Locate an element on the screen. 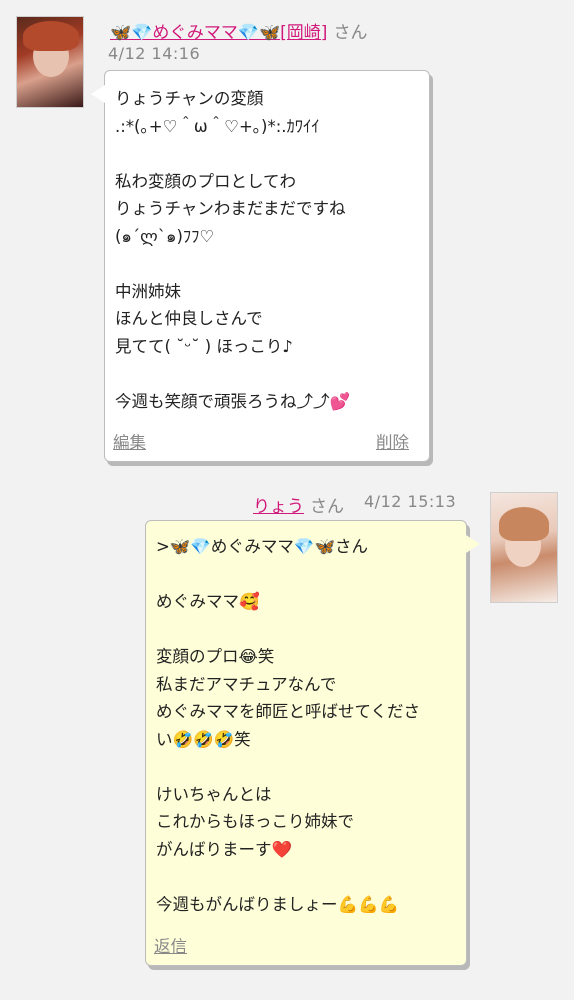 Image resolution: width=574 pixels, height=1000 pixels. post2-sender-link: りょう is located at coordinates (278, 507).